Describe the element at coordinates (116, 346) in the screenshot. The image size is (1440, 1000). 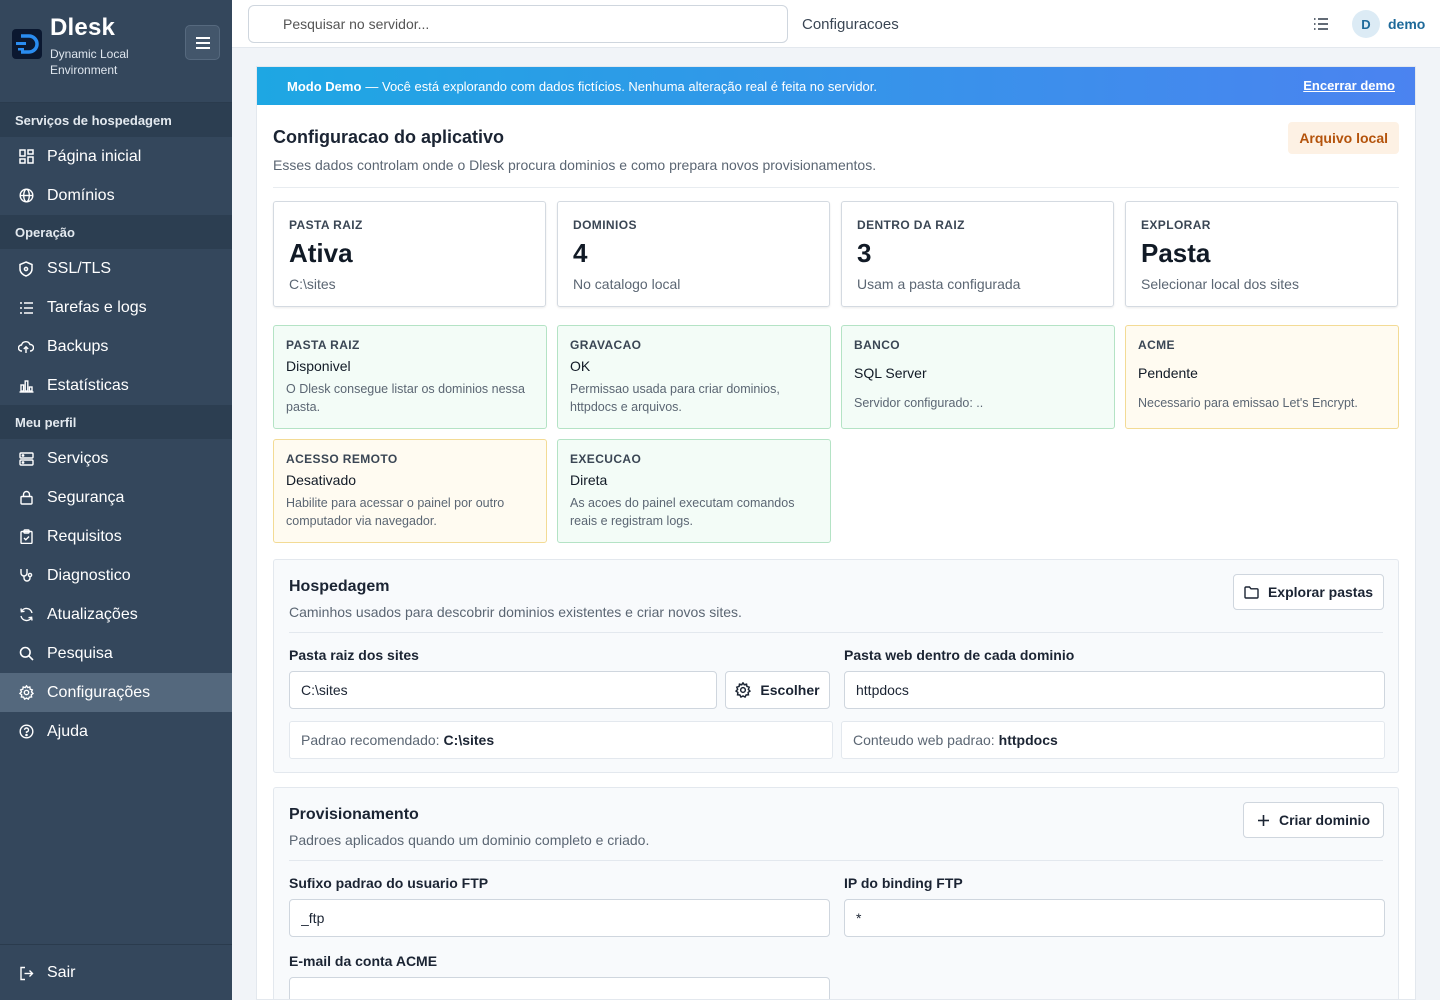
I see `sidebar-item-backups: Backups` at that location.